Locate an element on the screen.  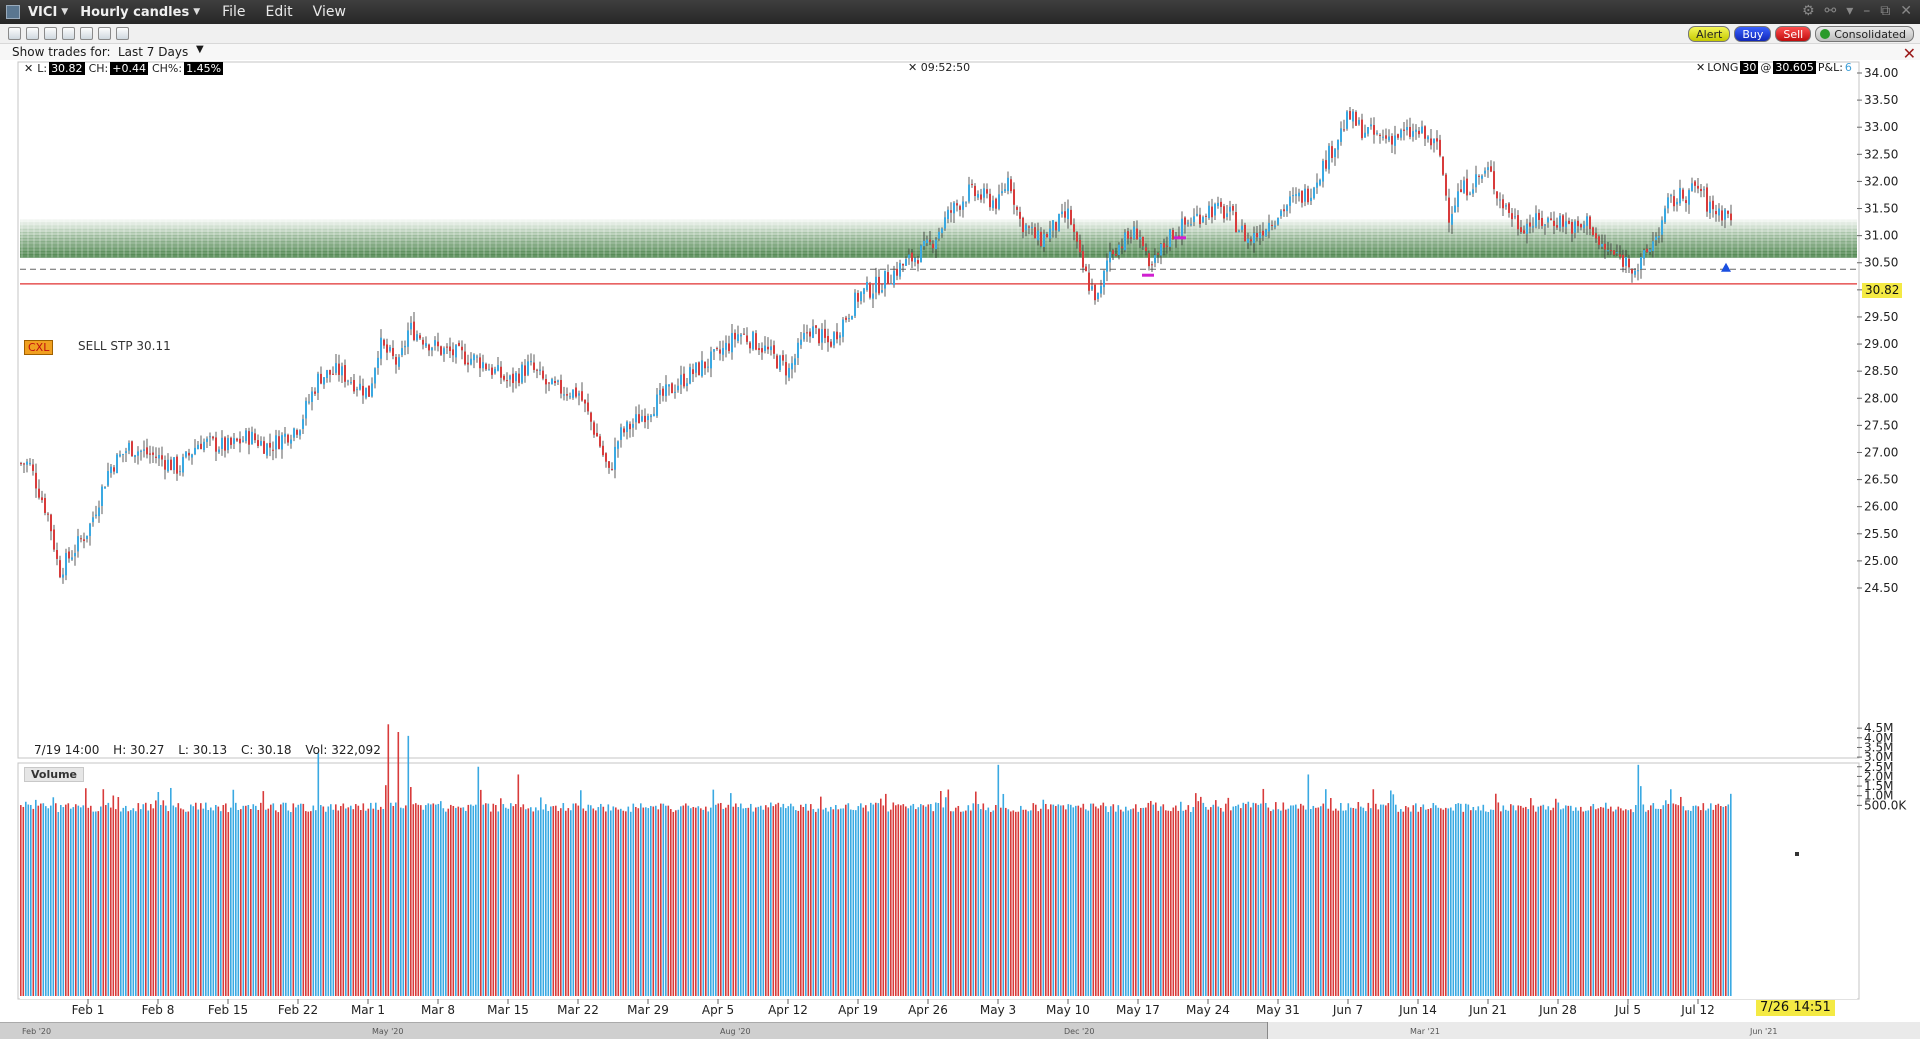
consolidated-button: Consolidated is located at coordinates (1864, 34).